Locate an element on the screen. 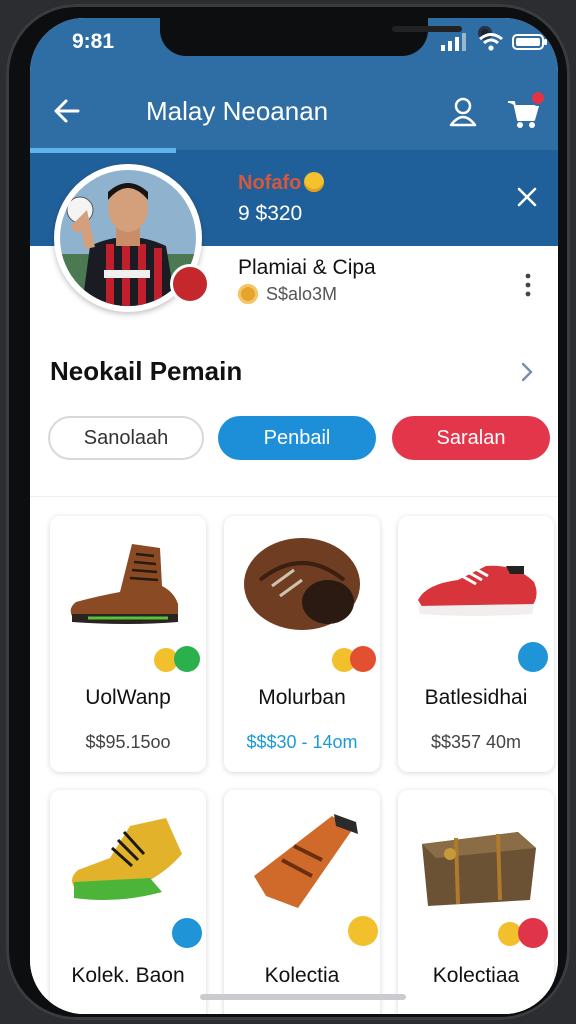  product-name: Batlesidhai is located at coordinates (476, 697).